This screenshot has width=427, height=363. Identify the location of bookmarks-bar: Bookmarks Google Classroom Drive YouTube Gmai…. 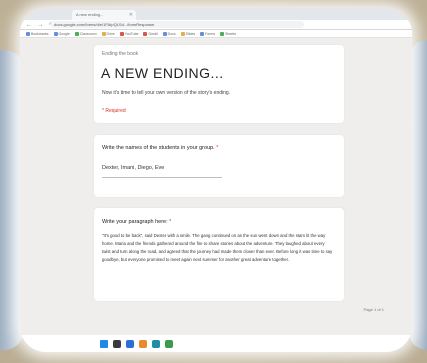
(216, 34).